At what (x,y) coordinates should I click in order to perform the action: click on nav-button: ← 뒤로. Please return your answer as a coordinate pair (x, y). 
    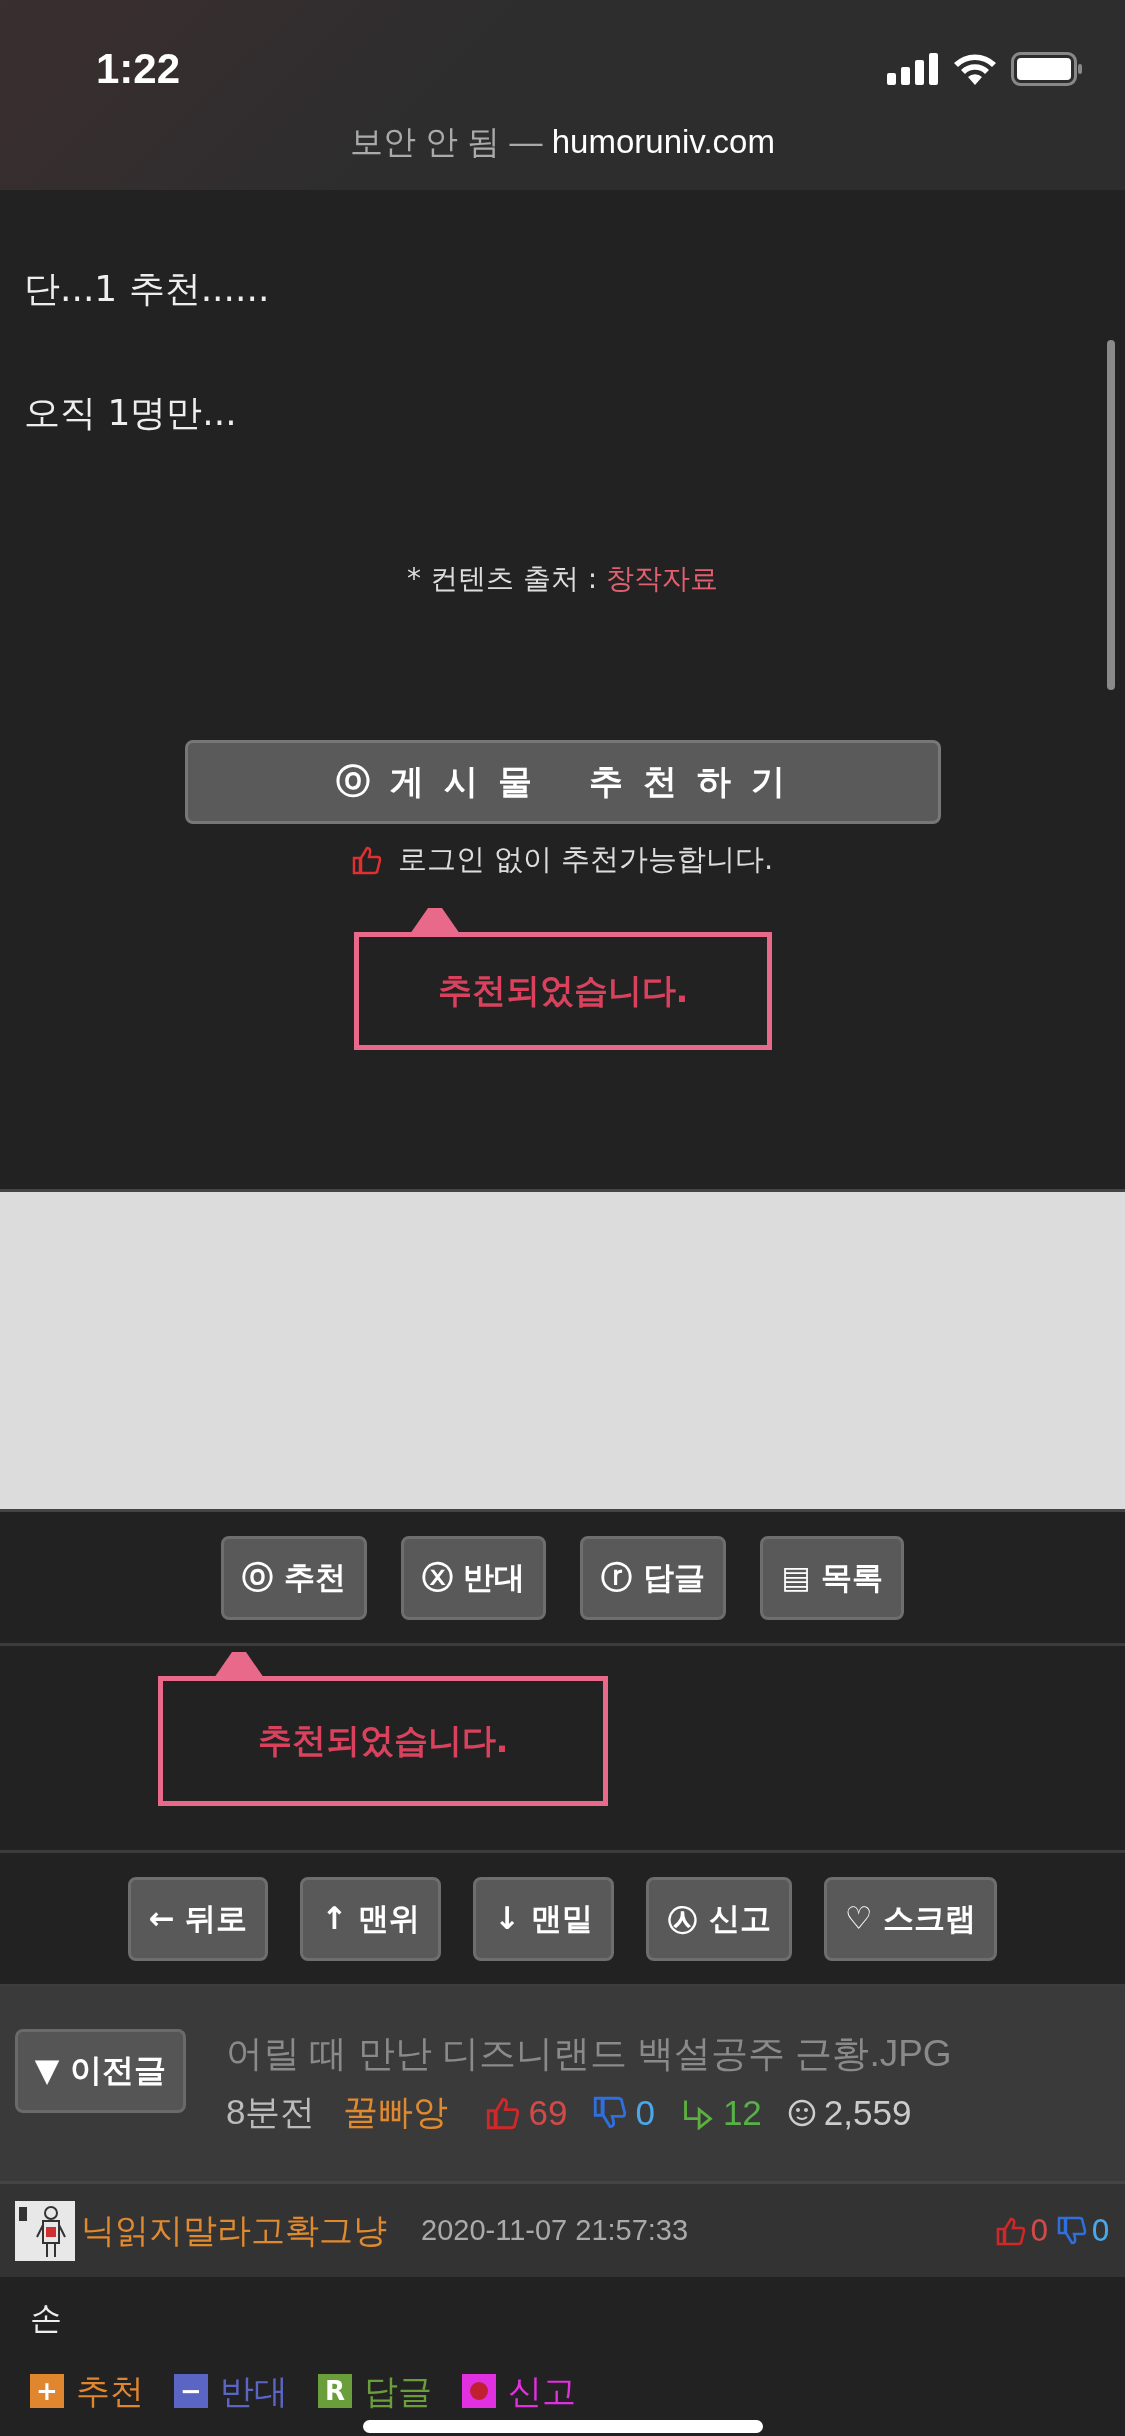
    Looking at the image, I should click on (198, 1918).